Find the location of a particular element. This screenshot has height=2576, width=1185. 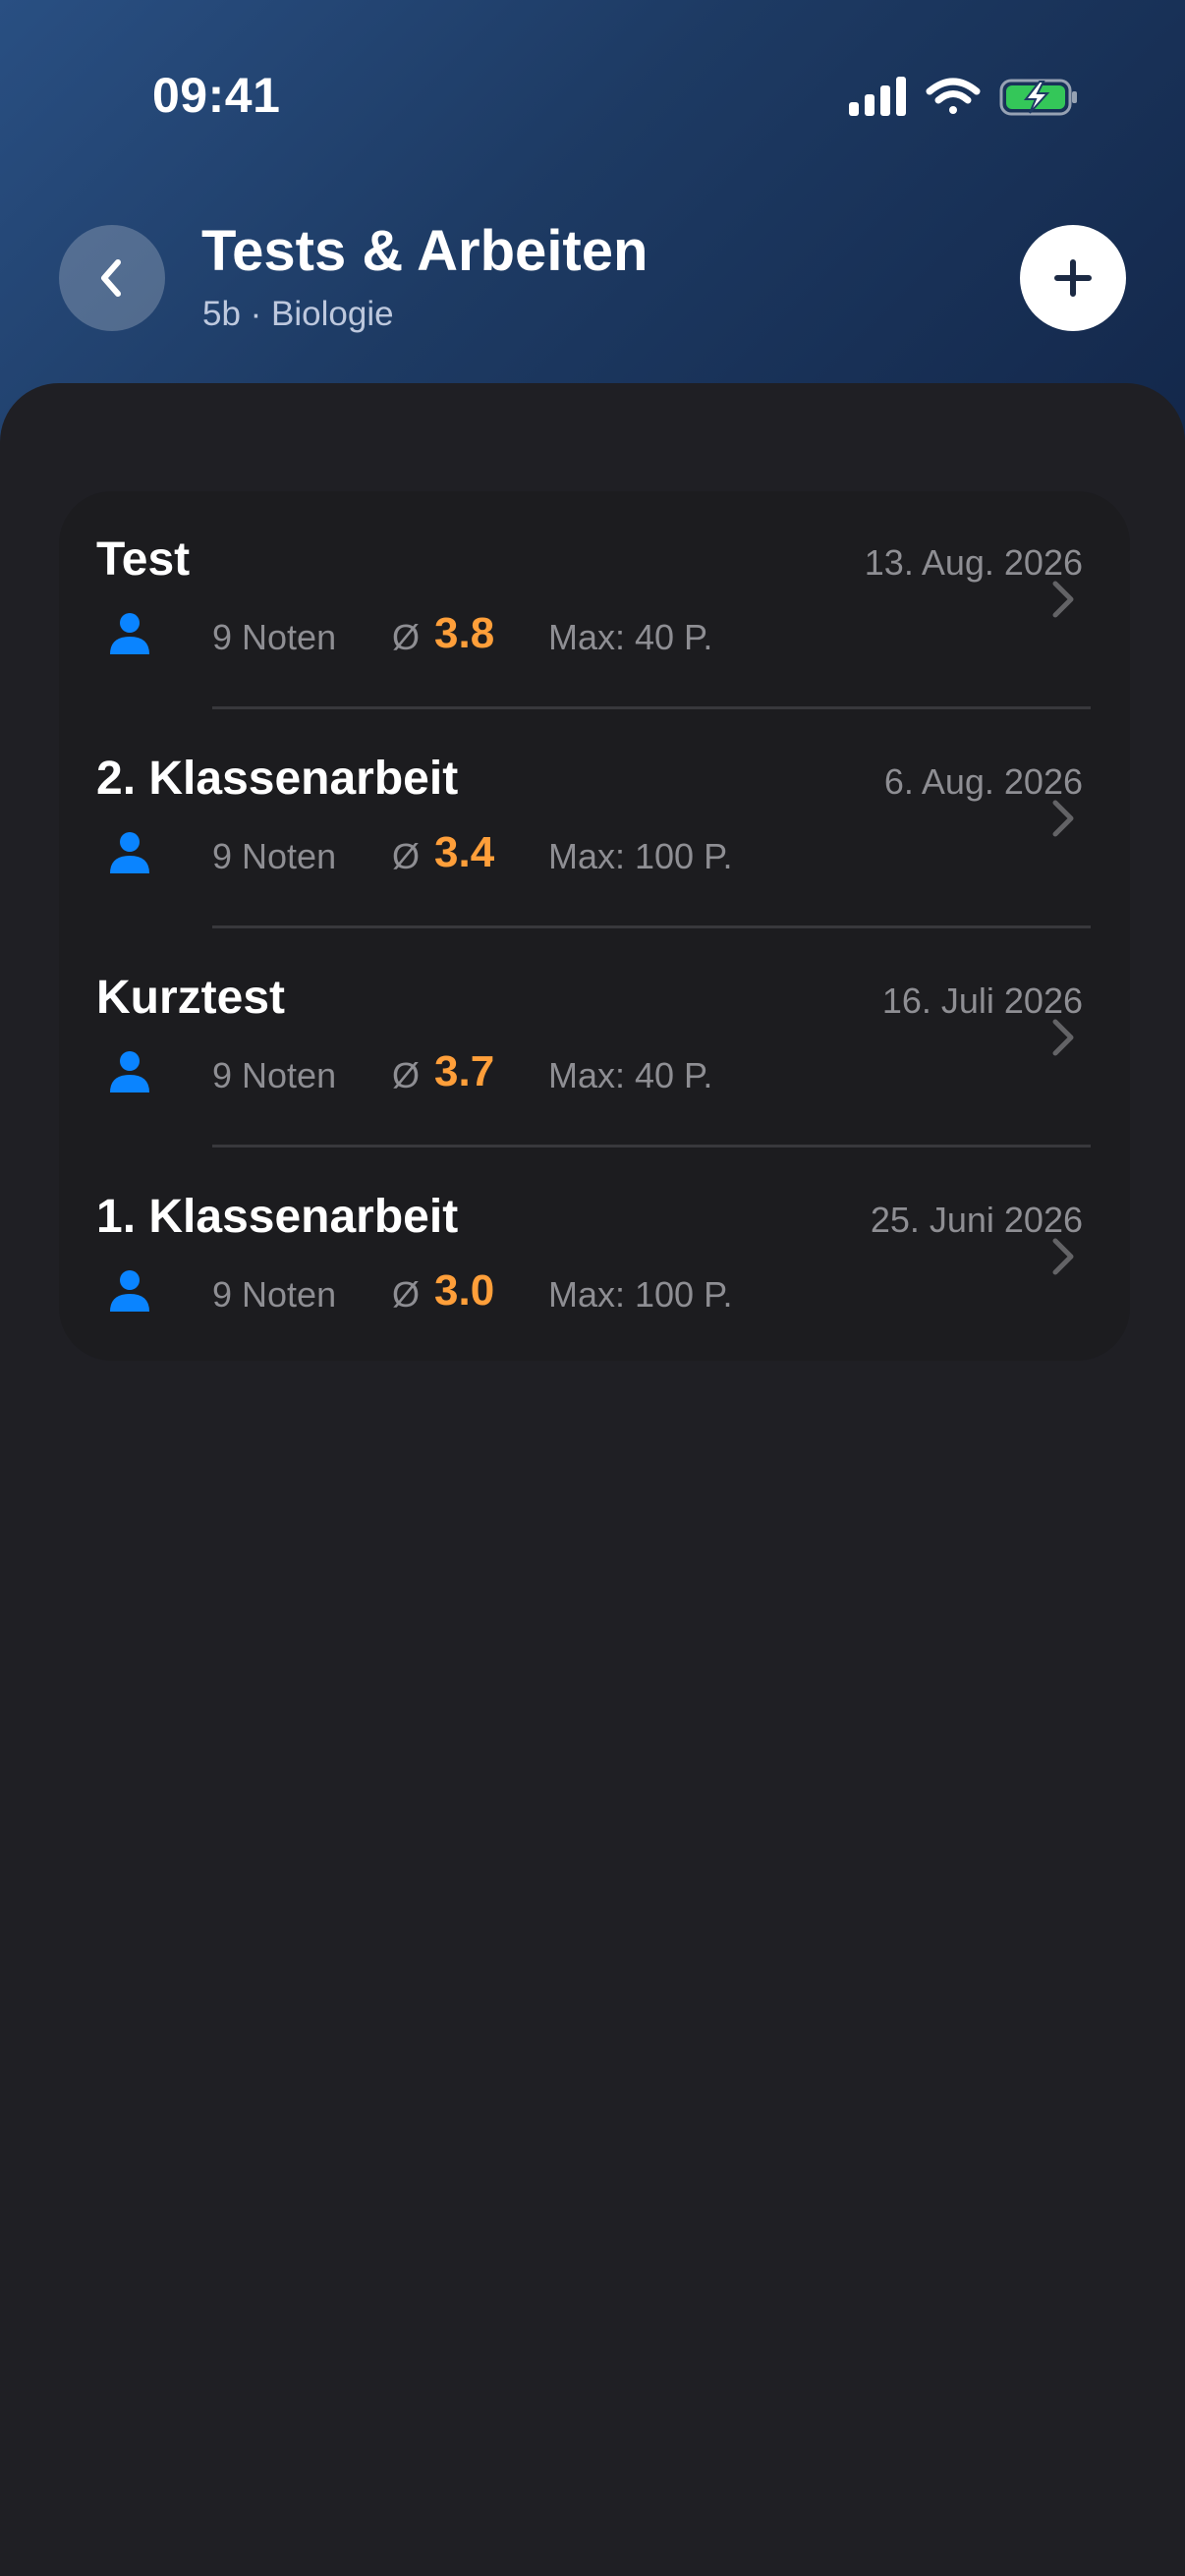

back-button is located at coordinates (112, 278).